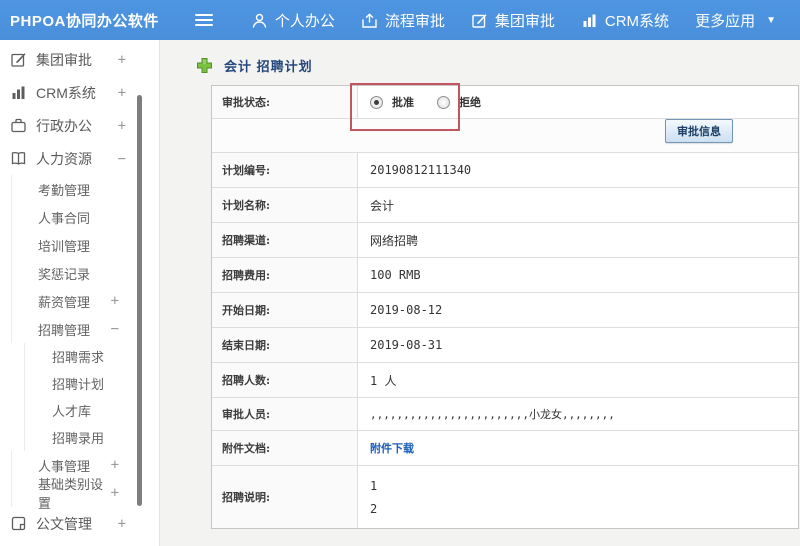 This screenshot has width=800, height=546. What do you see at coordinates (374, 497) in the screenshot?
I see `row-value: 1 2` at bounding box center [374, 497].